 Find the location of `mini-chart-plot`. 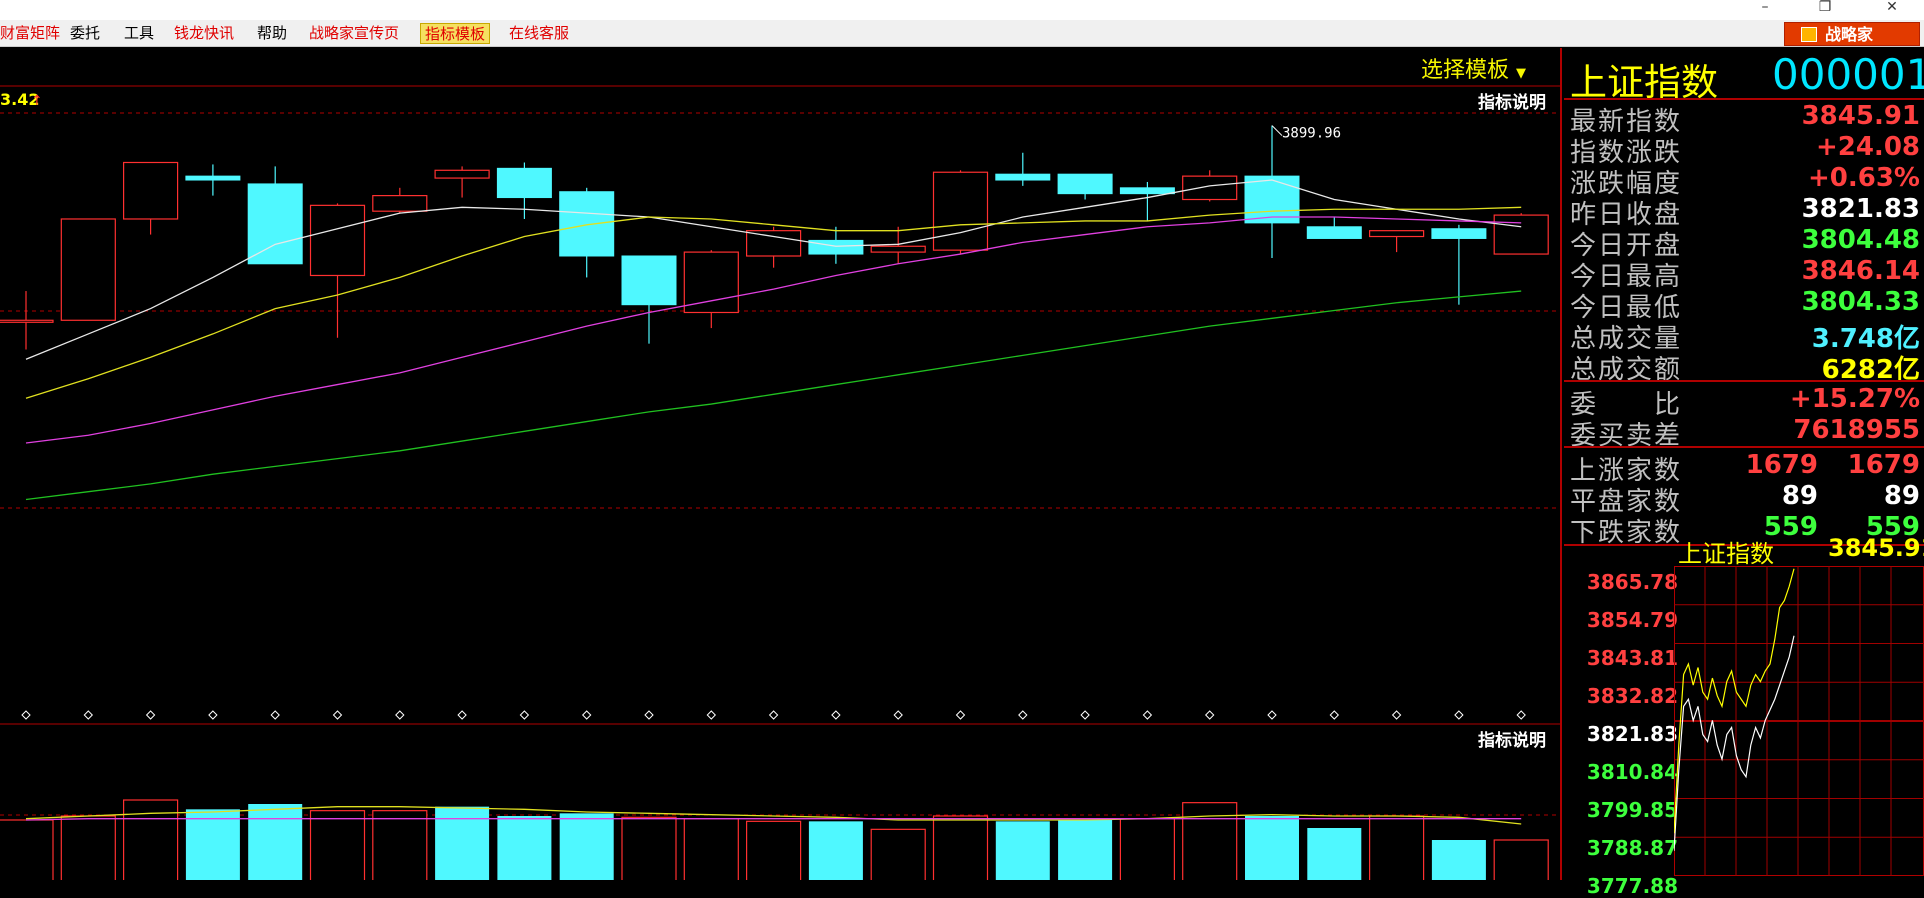

mini-chart-plot is located at coordinates (1799, 721).